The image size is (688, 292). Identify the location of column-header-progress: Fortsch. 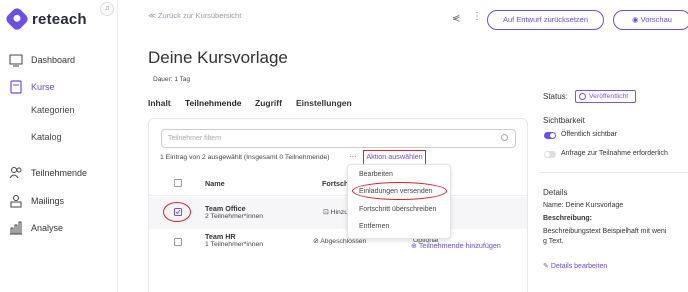
(335, 183).